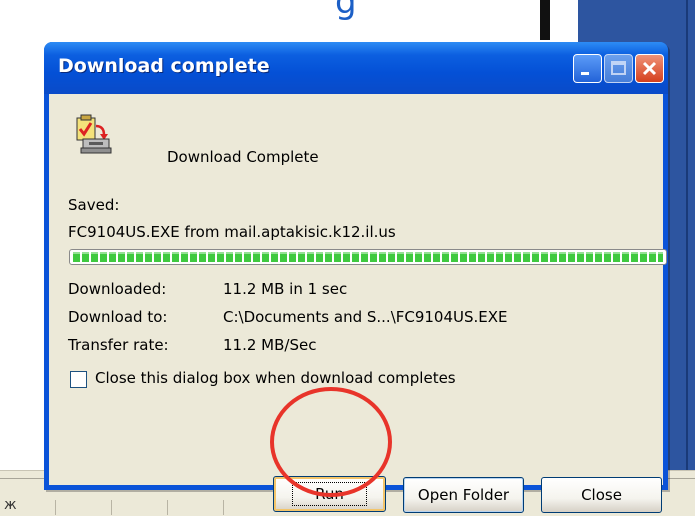 This screenshot has width=695, height=516. What do you see at coordinates (78, 379) in the screenshot?
I see `close-on-complete-checkbox` at bounding box center [78, 379].